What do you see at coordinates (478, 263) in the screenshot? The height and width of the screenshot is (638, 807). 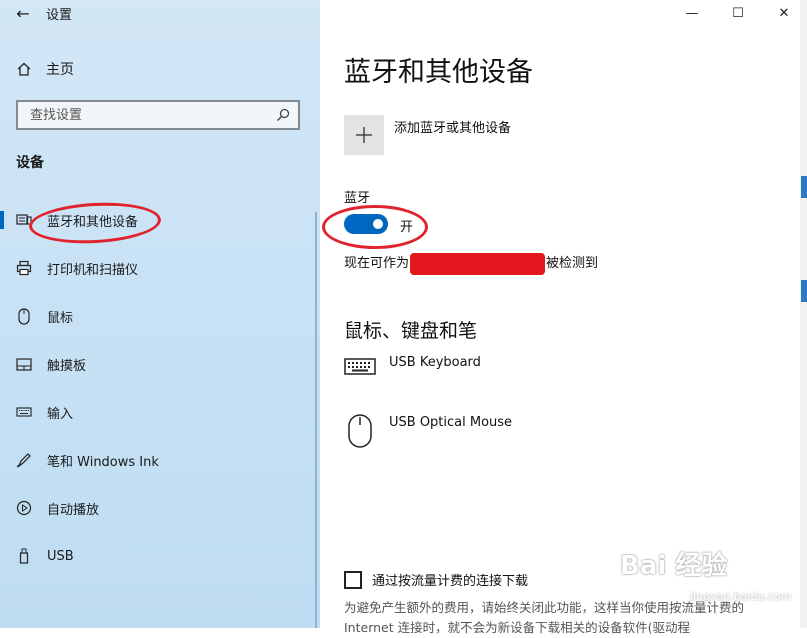 I see `redaction-mark` at bounding box center [478, 263].